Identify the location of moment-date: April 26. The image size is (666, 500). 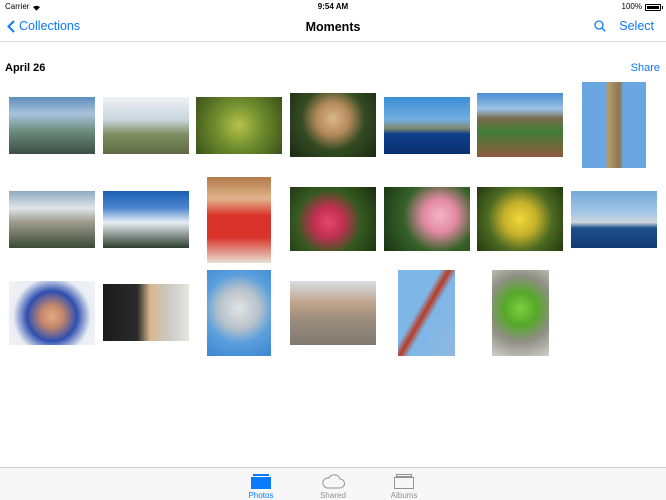
(25, 68).